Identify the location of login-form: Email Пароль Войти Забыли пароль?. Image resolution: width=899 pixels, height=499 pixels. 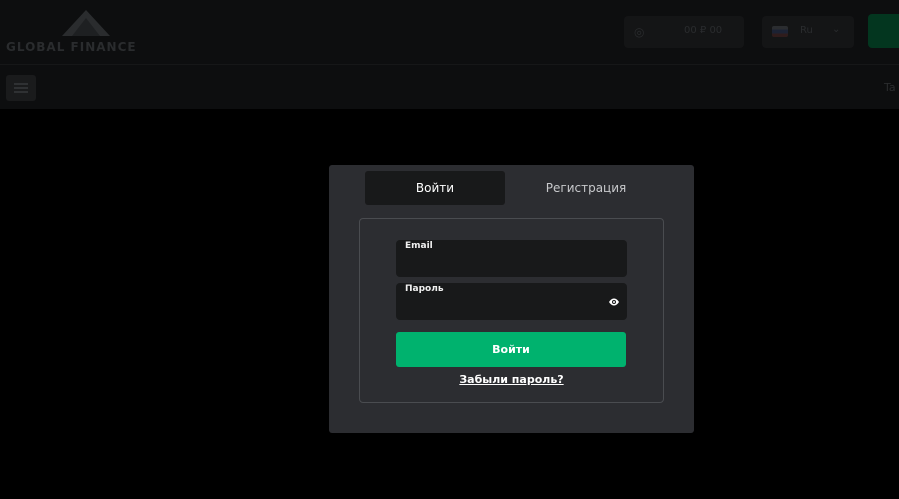
(511, 310).